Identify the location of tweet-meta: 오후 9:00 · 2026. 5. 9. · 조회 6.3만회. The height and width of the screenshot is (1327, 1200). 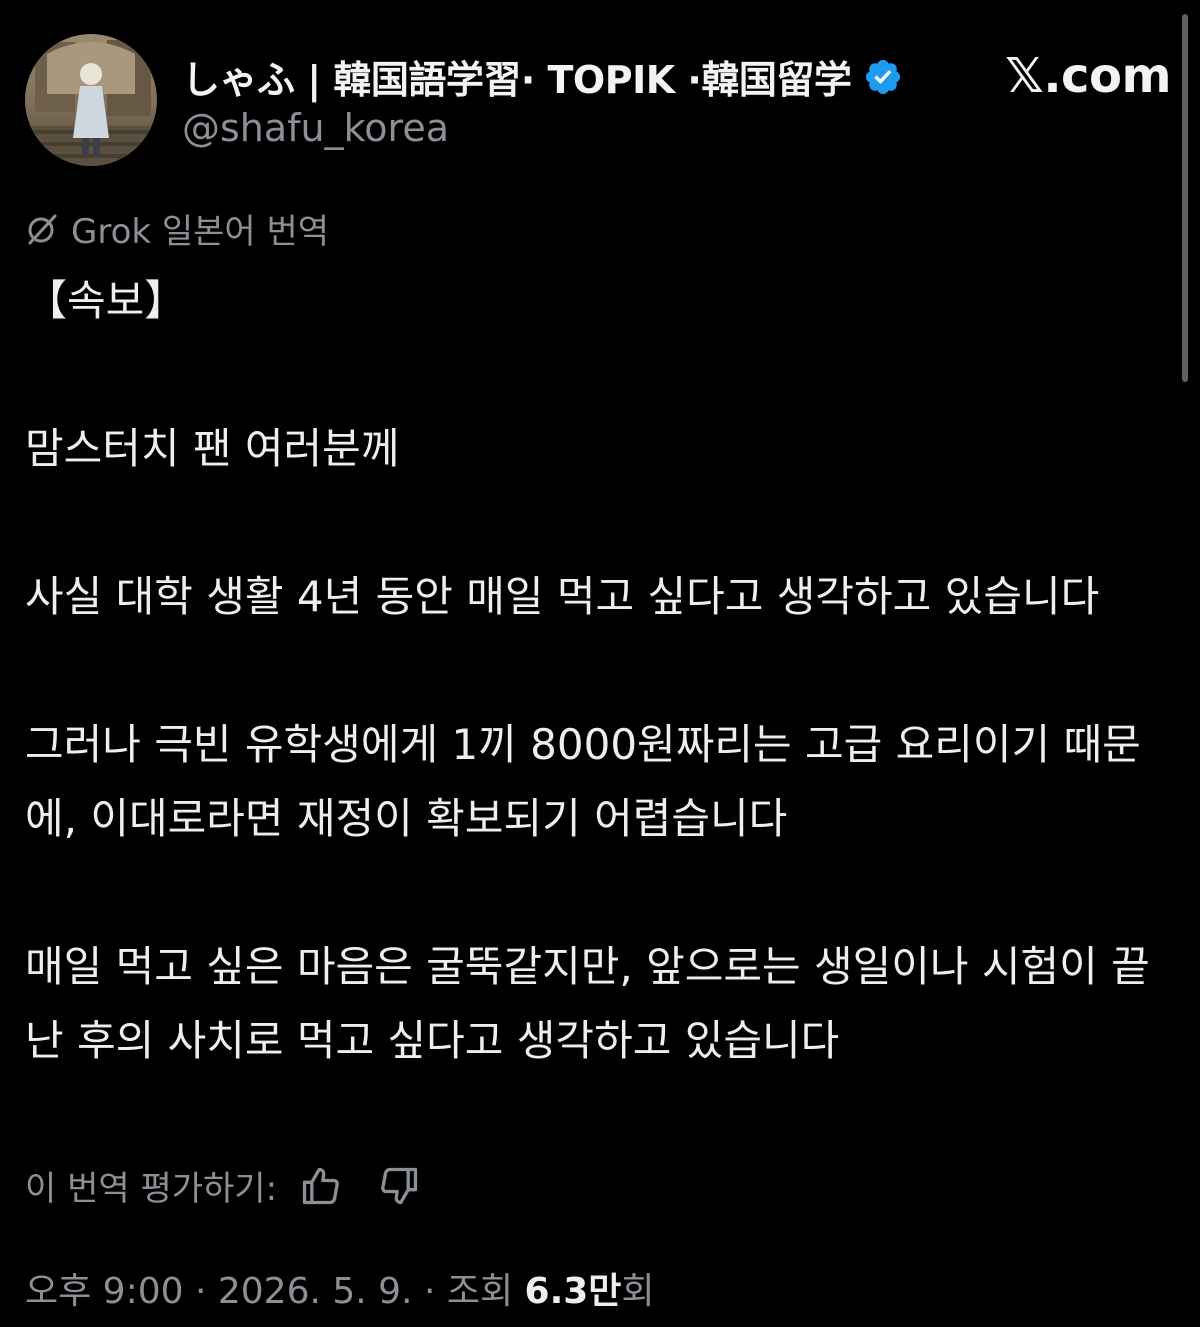
(340, 1288).